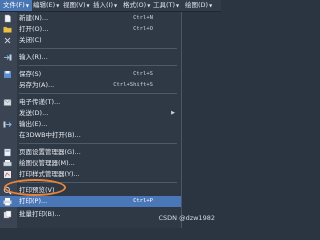  I want to click on menu-item-close: 关闭(C), so click(90, 40).